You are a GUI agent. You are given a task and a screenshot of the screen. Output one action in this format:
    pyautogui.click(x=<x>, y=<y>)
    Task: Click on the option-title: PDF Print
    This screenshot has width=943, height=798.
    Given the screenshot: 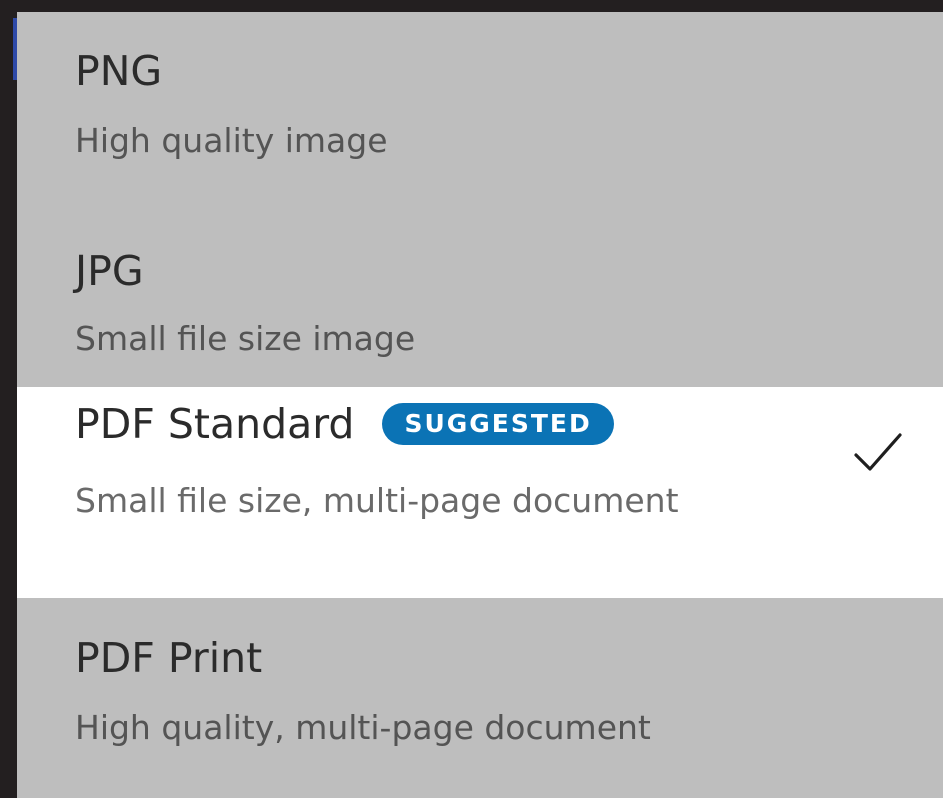 What is the action you would take?
    pyautogui.click(x=169, y=658)
    